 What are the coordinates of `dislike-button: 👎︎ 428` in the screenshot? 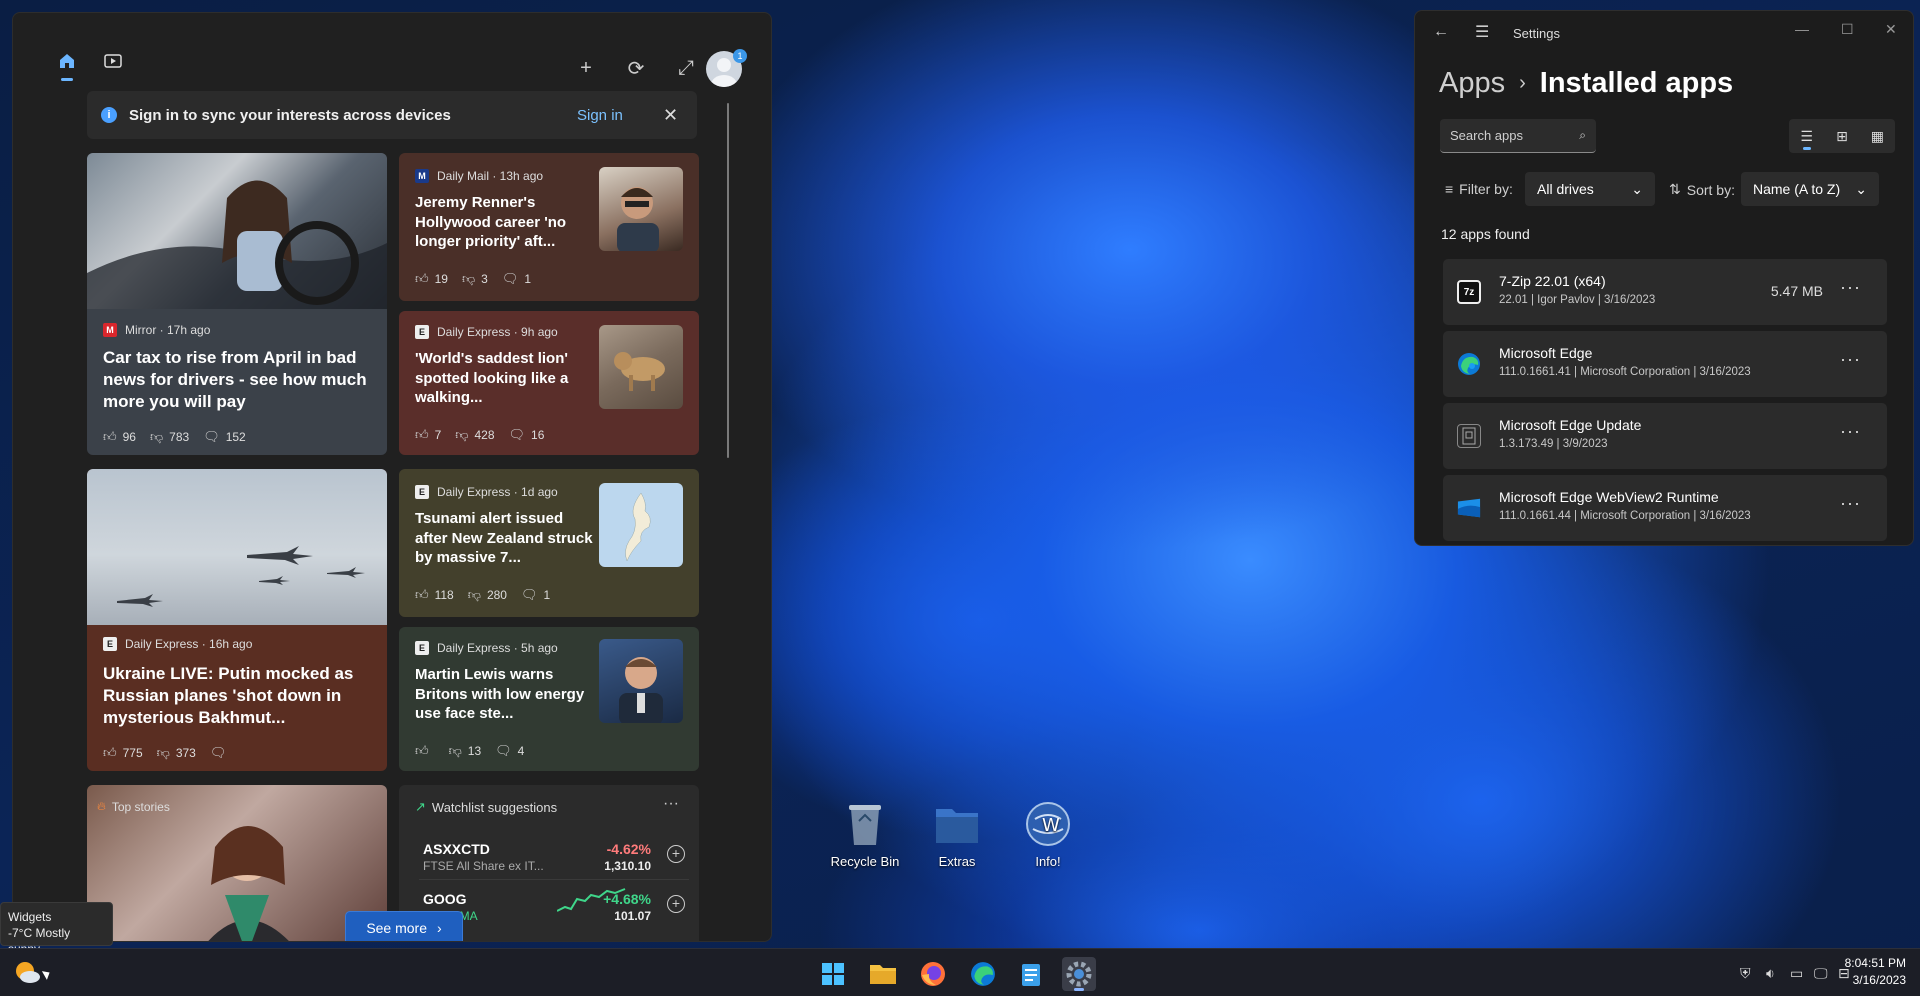 It's located at (474, 435).